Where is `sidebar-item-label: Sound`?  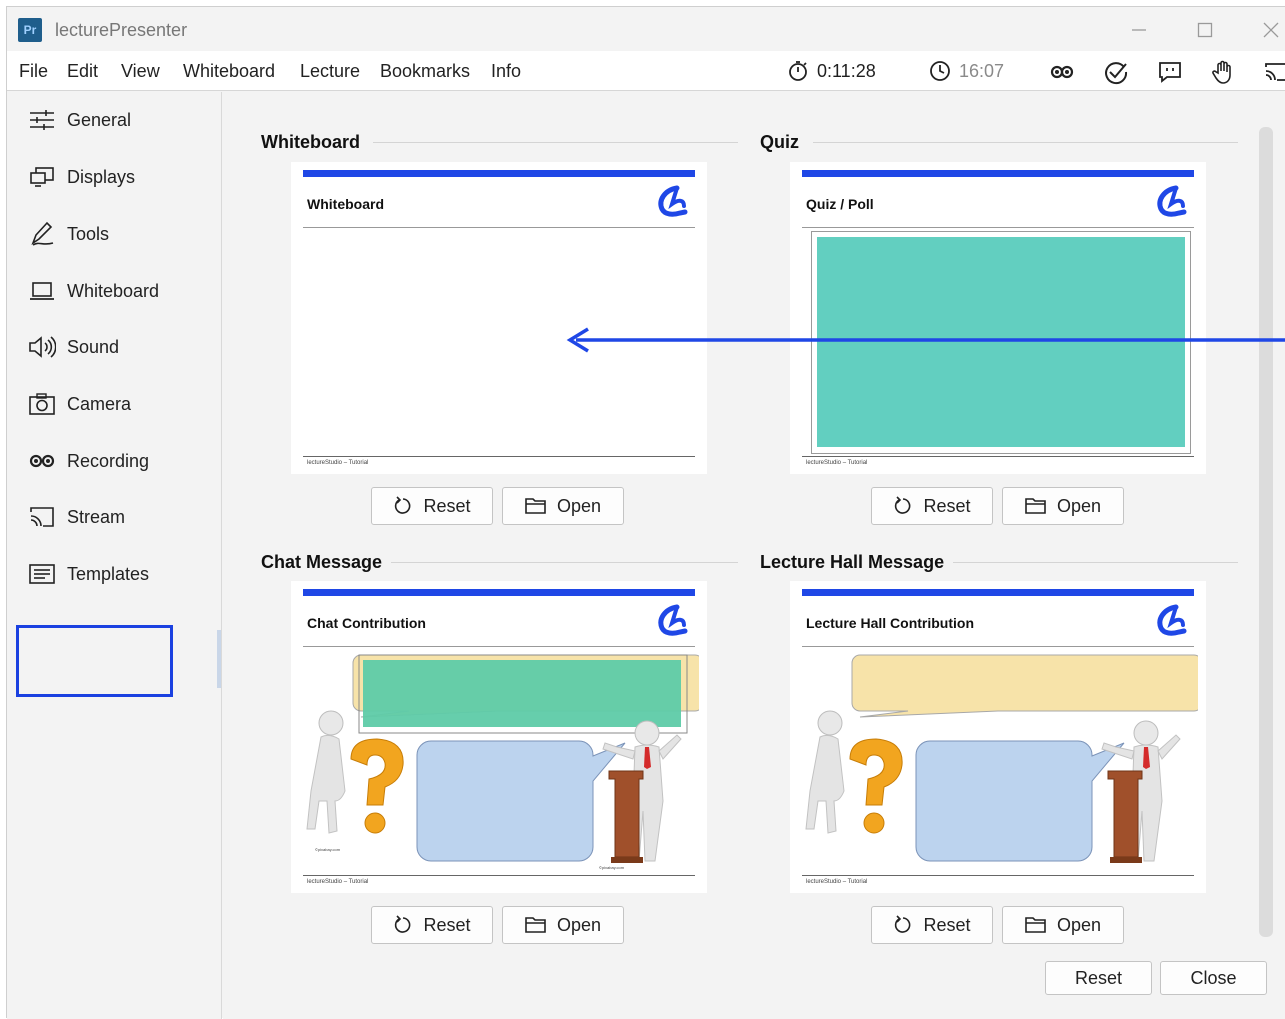
sidebar-item-label: Sound is located at coordinates (93, 346).